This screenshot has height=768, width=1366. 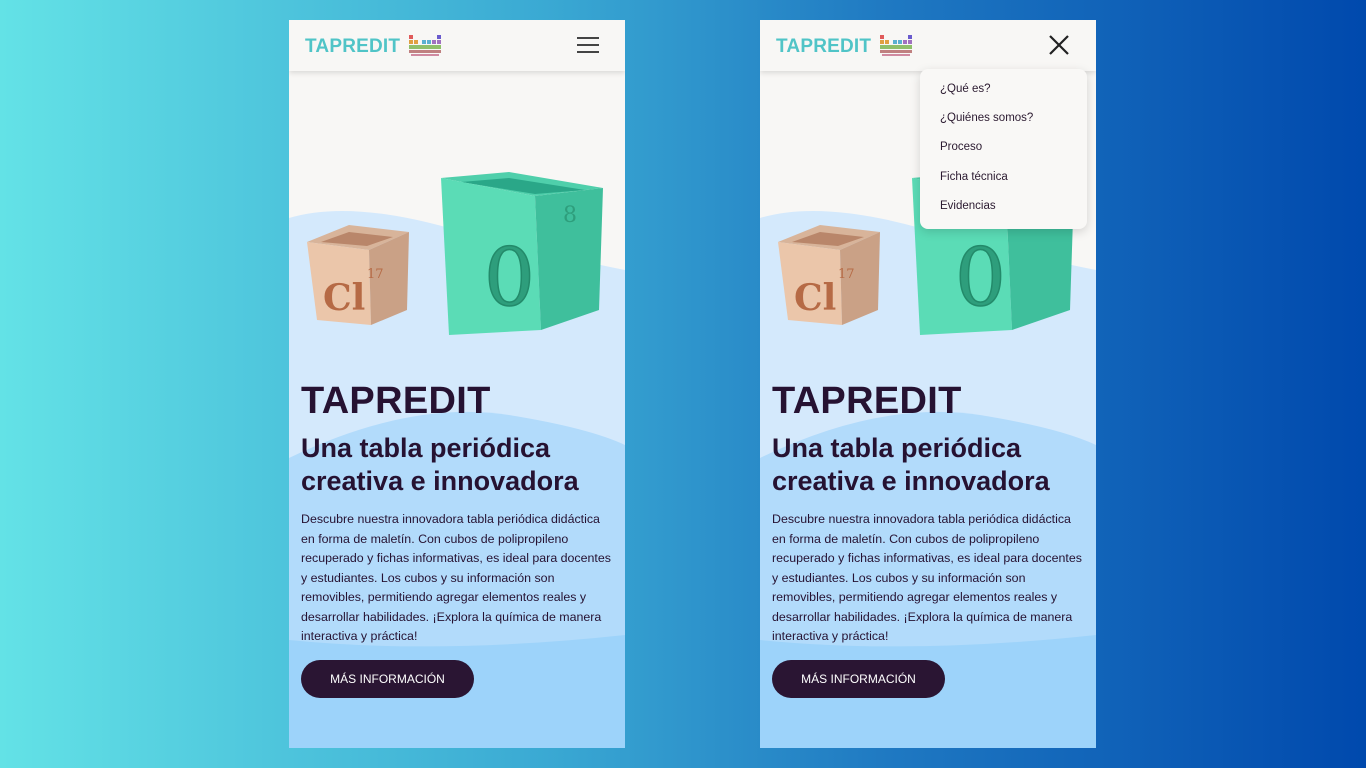 I want to click on menu-item-proceso: Proceso, so click(x=961, y=147).